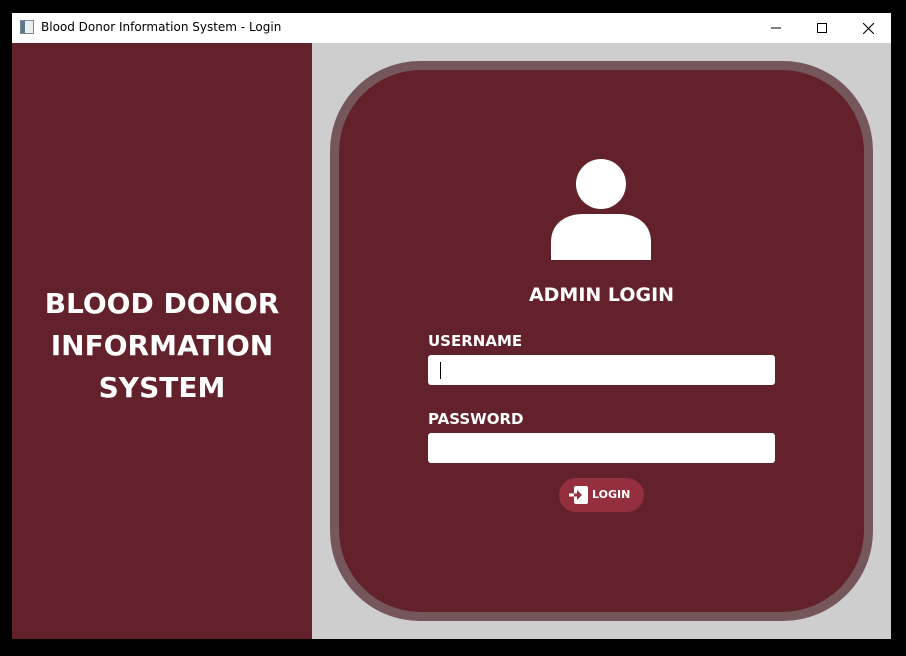 The image size is (906, 656). I want to click on system-title-line-1: BLOOD DONOR, so click(162, 303).